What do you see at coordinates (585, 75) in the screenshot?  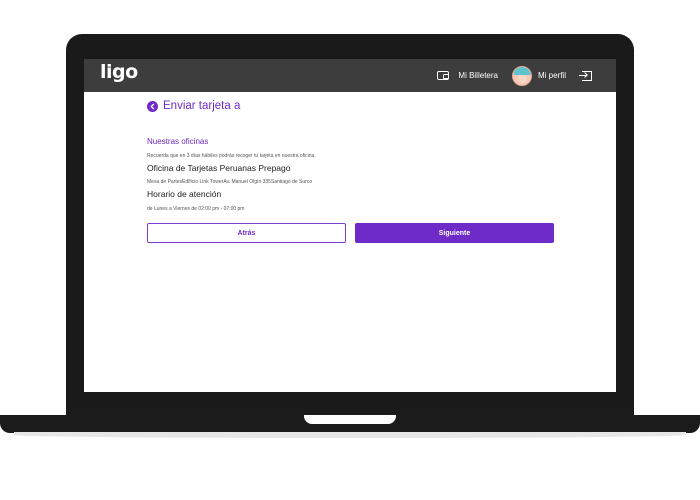 I see `logout-icon` at bounding box center [585, 75].